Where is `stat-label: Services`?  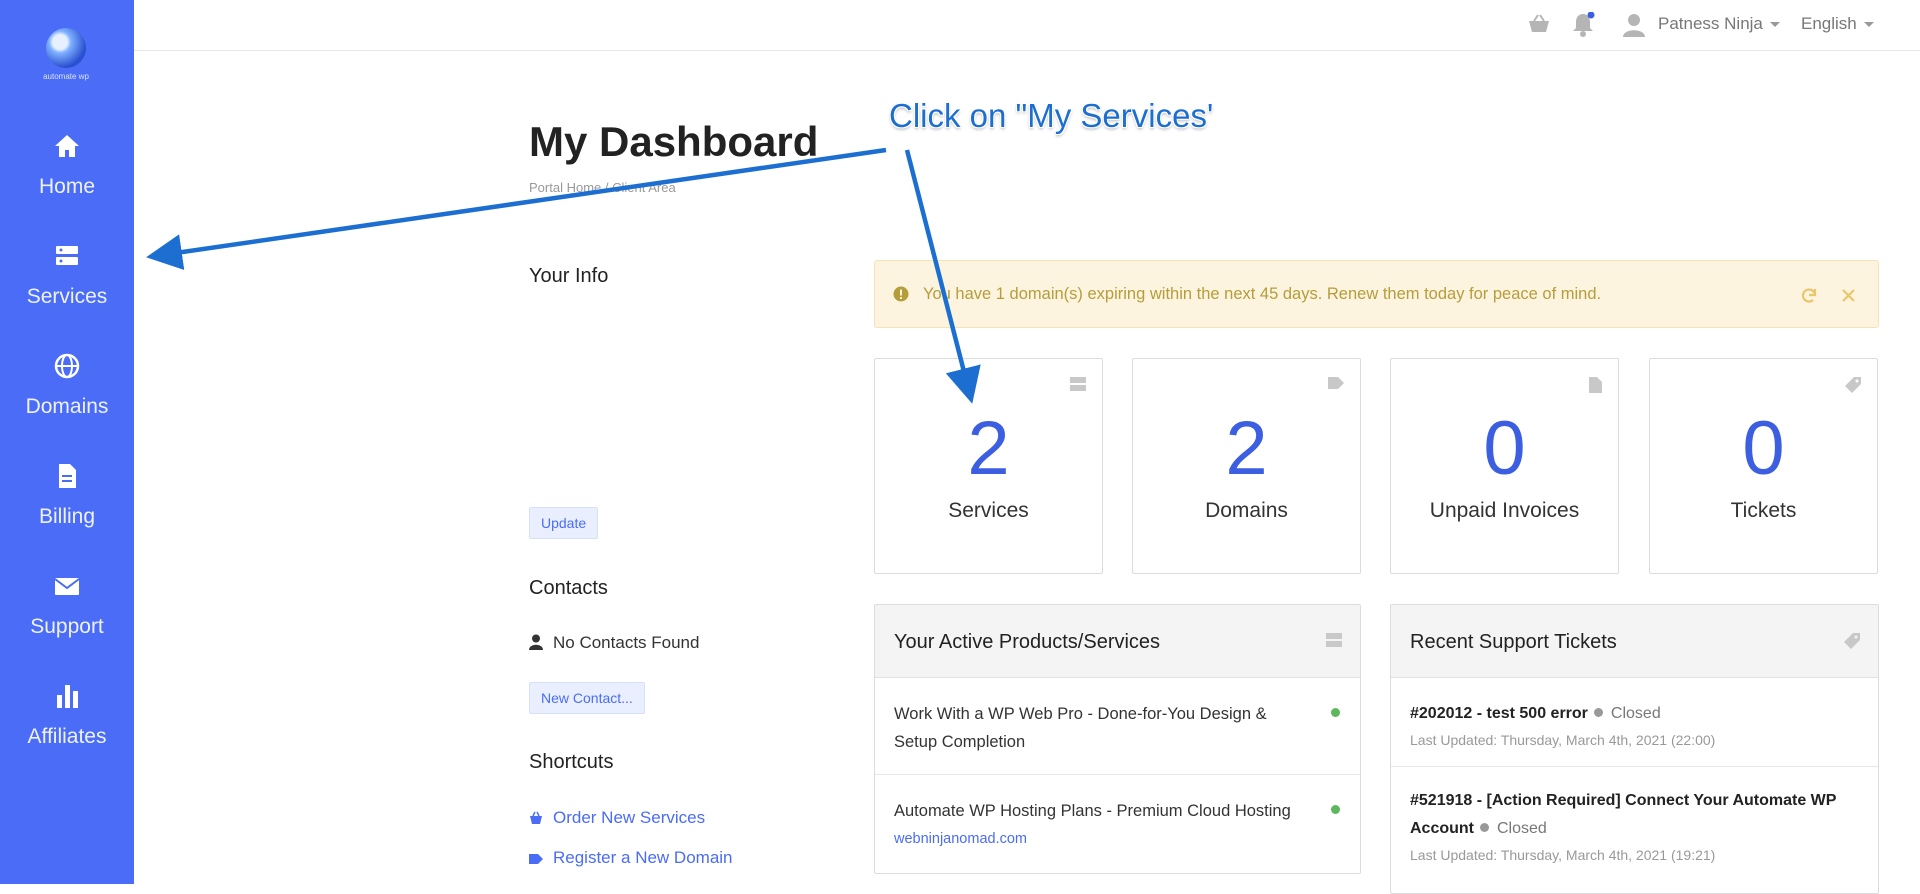
stat-label: Services is located at coordinates (988, 510).